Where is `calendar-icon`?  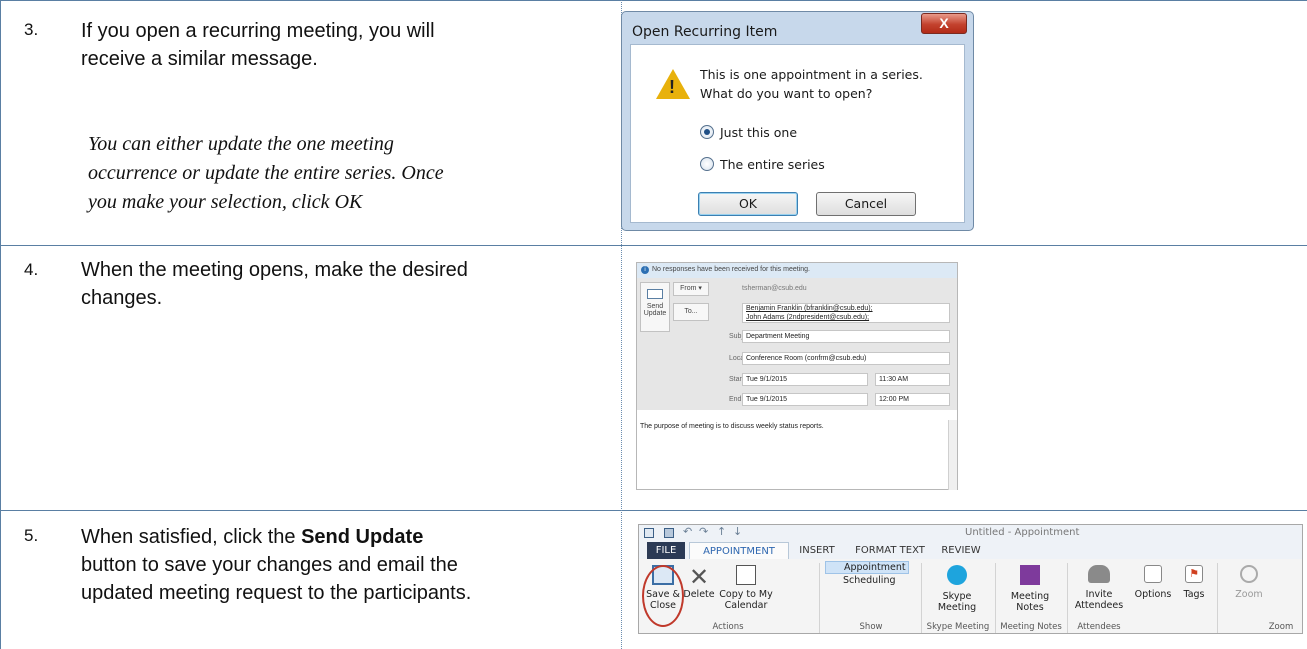 calendar-icon is located at coordinates (746, 575).